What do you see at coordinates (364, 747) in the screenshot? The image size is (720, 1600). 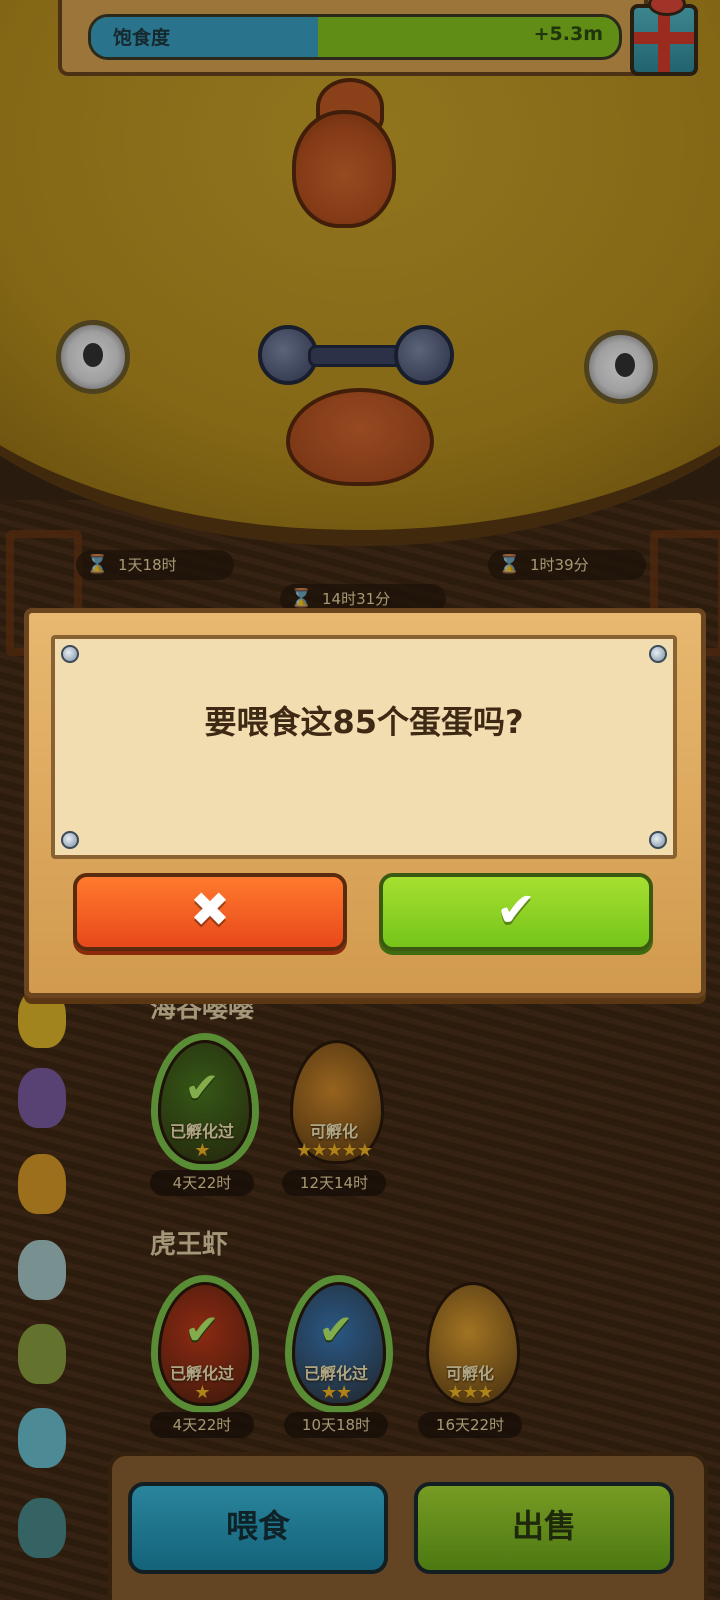 I see `dialog-paper: 要喂食这85个蛋蛋吗?` at bounding box center [364, 747].